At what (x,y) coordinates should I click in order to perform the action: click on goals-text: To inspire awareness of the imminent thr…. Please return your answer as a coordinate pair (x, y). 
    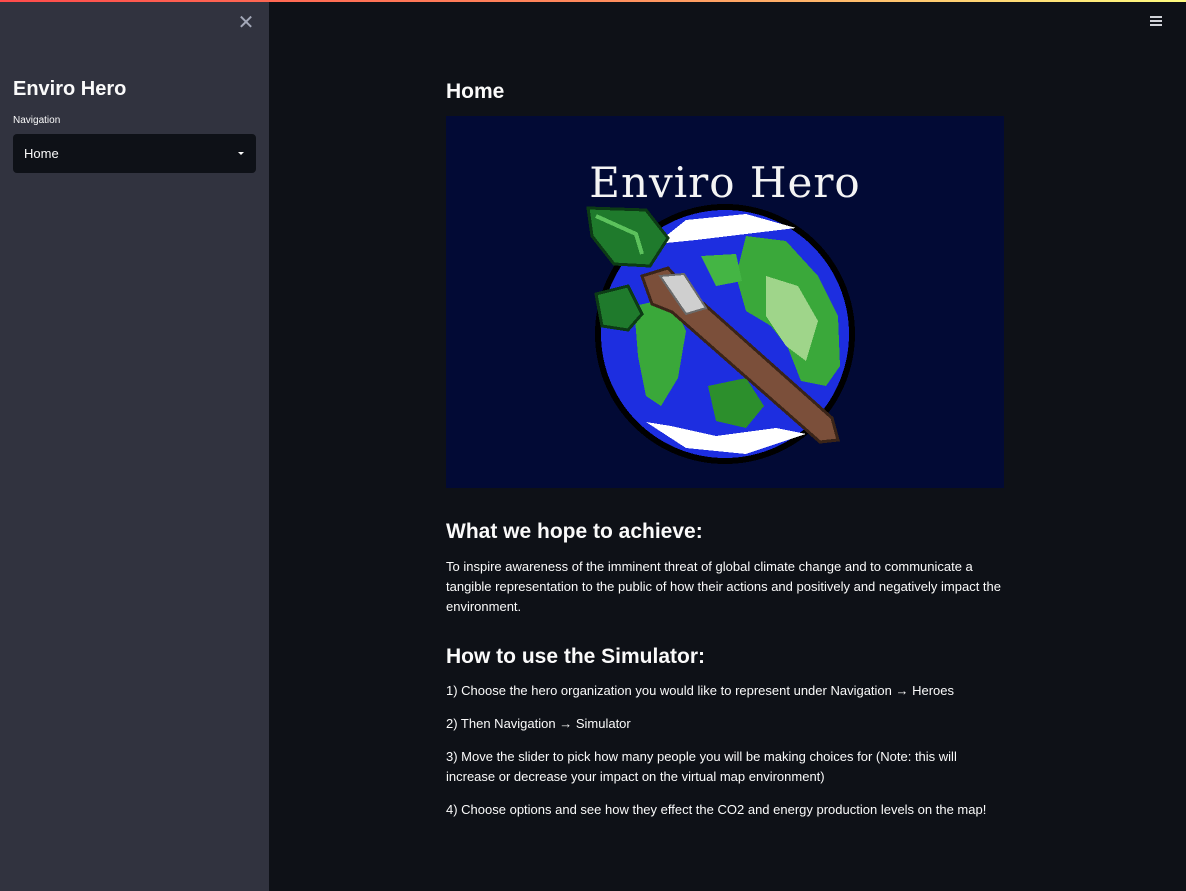
    Looking at the image, I should click on (724, 586).